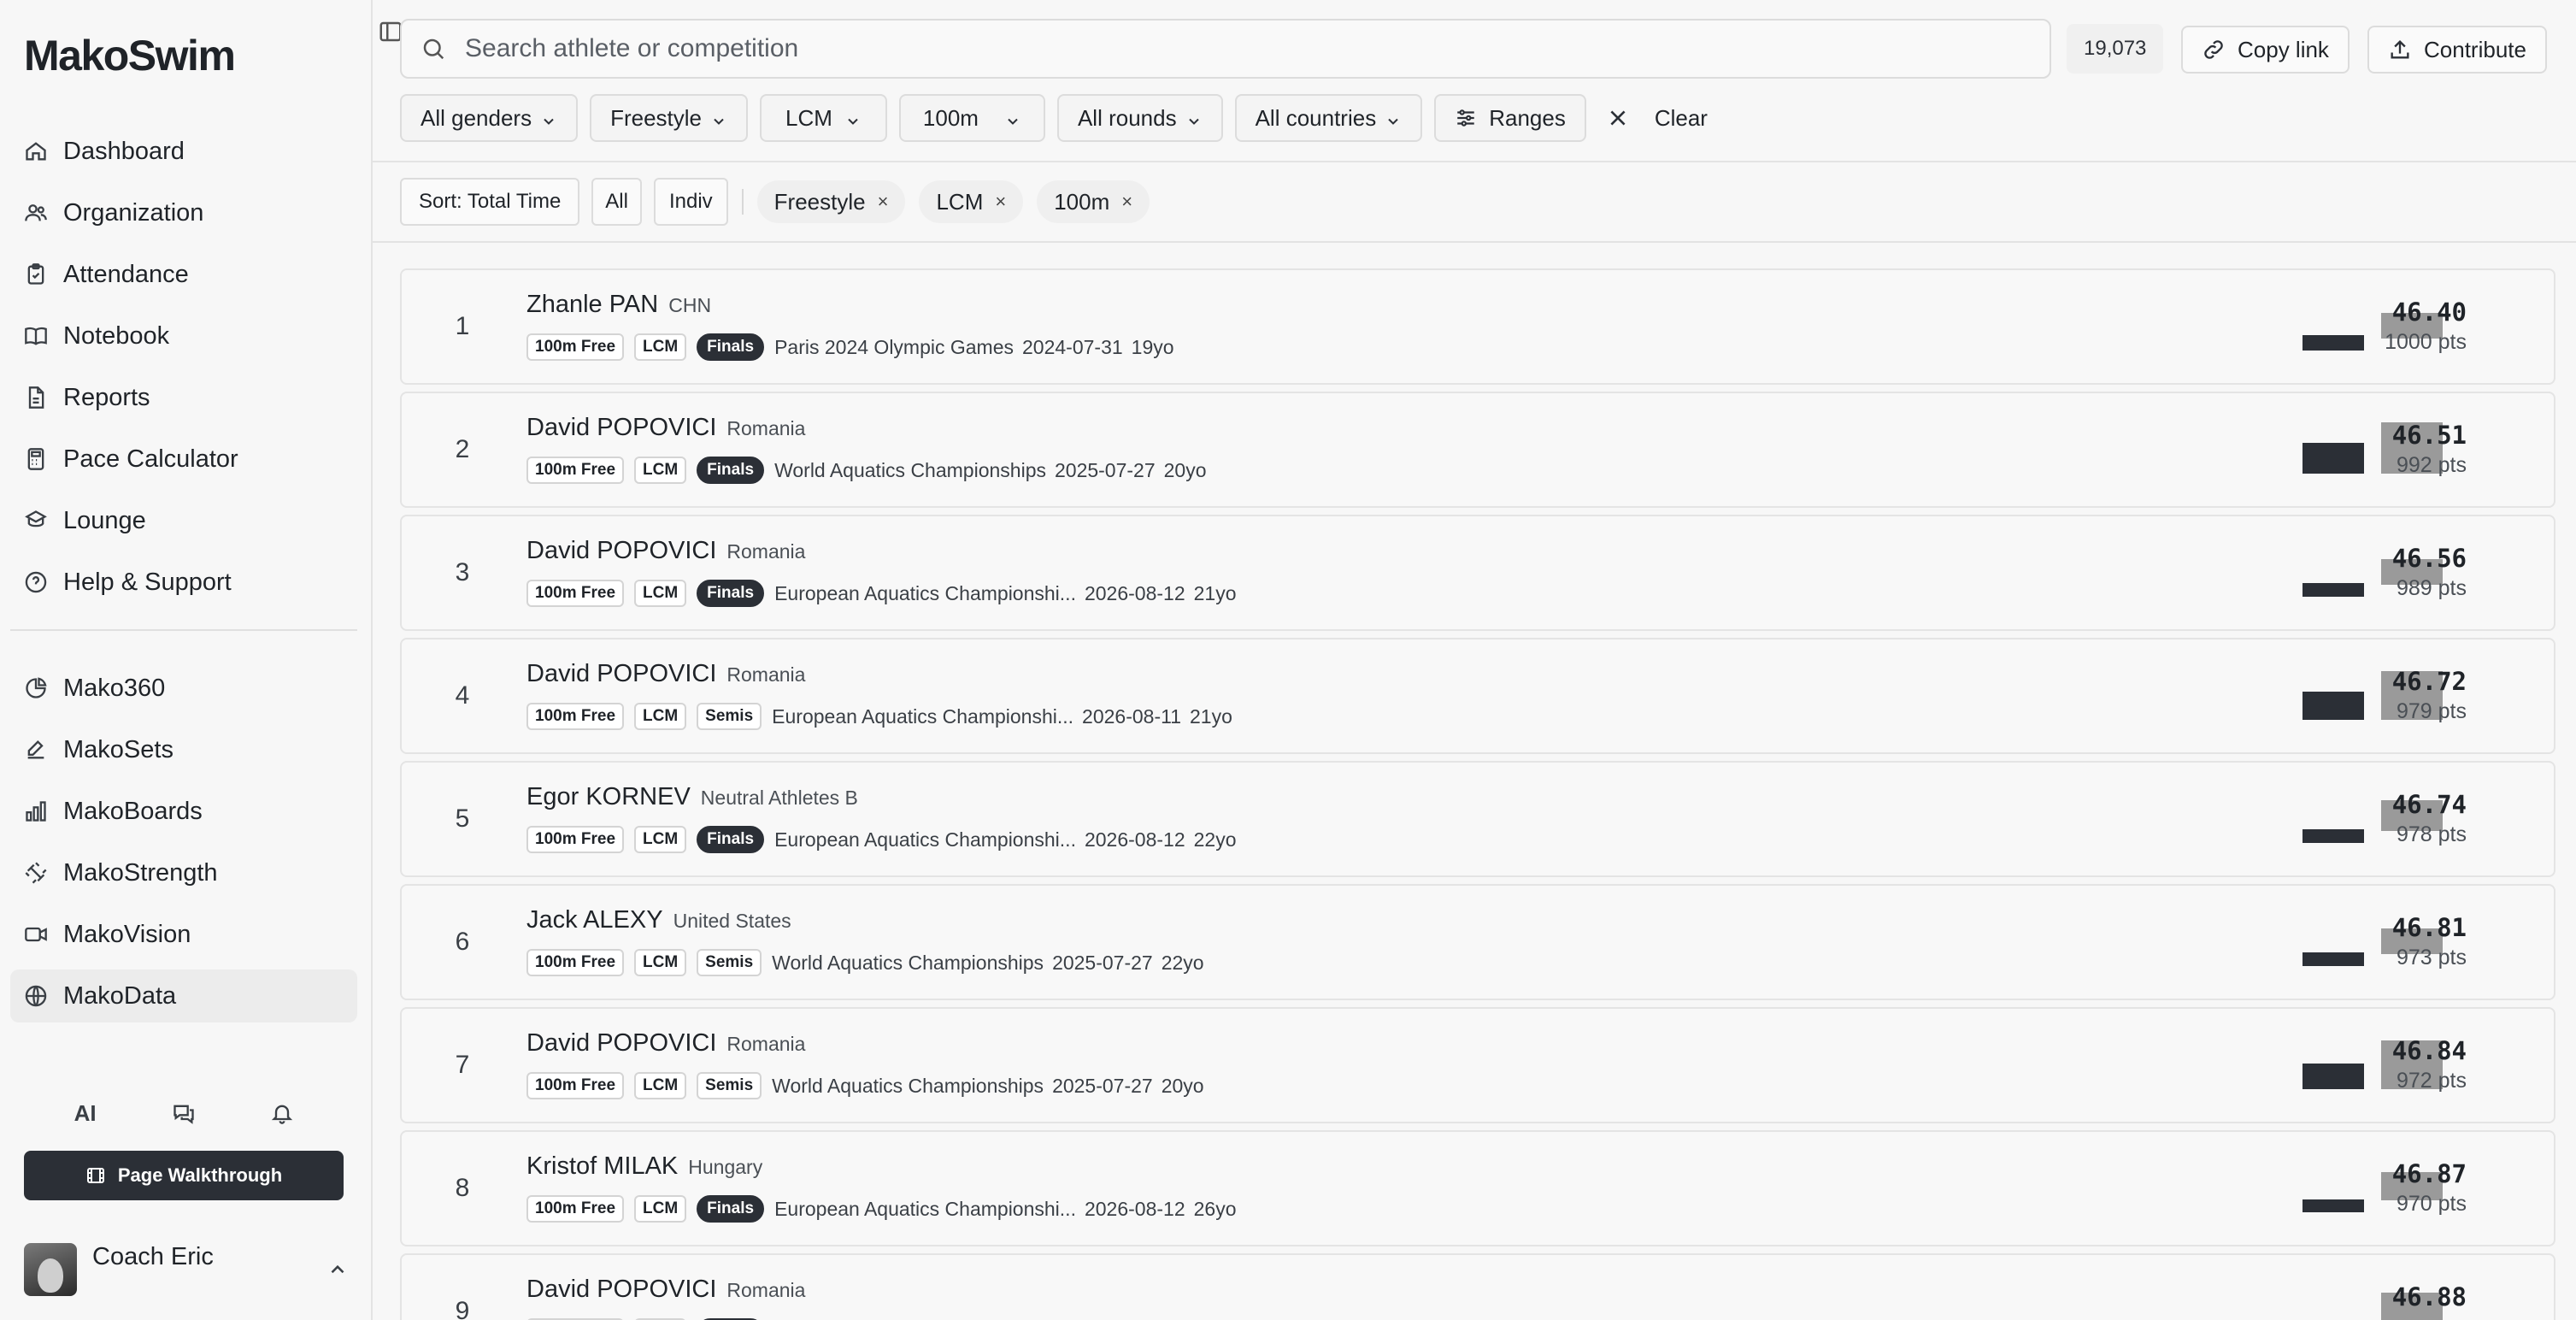 The width and height of the screenshot is (2576, 1320). What do you see at coordinates (2283, 49) in the screenshot?
I see `copy-link-label: Copy link` at bounding box center [2283, 49].